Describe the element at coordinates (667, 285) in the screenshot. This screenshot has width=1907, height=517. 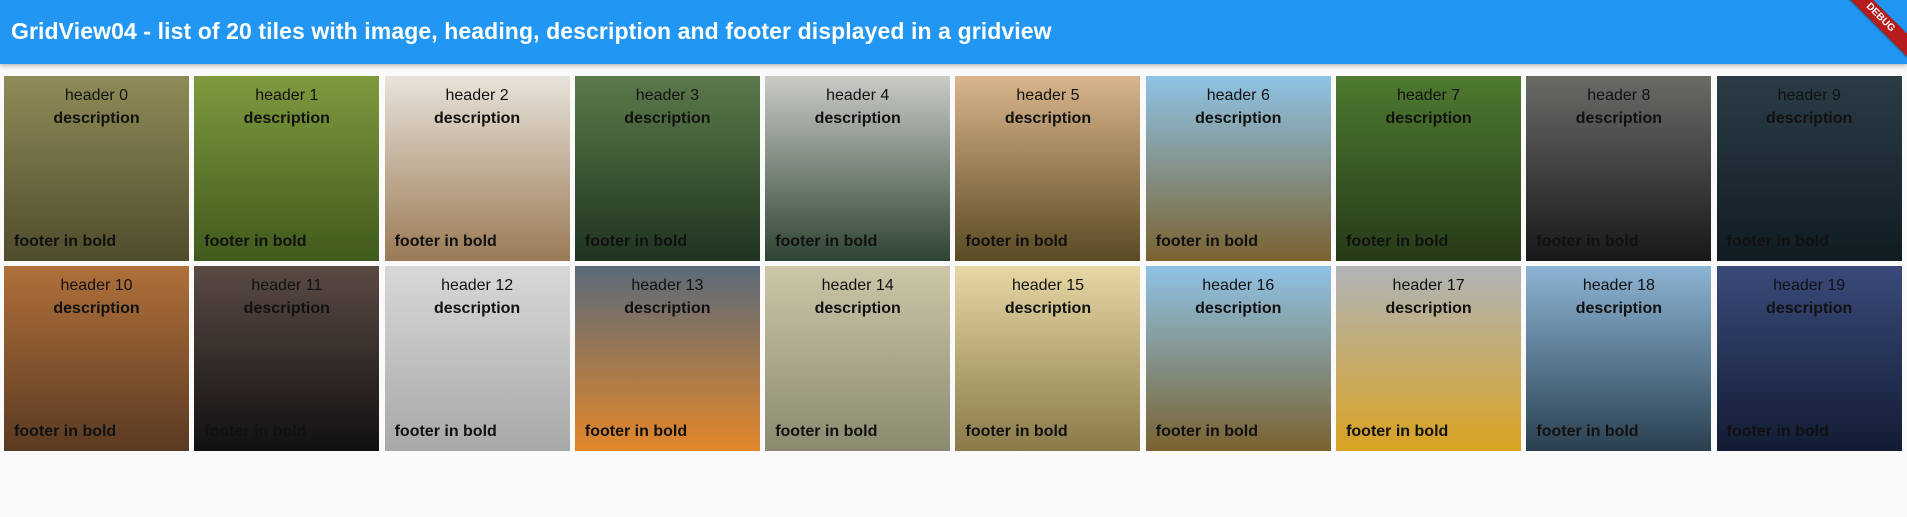
I see `tile-header: header 13` at that location.